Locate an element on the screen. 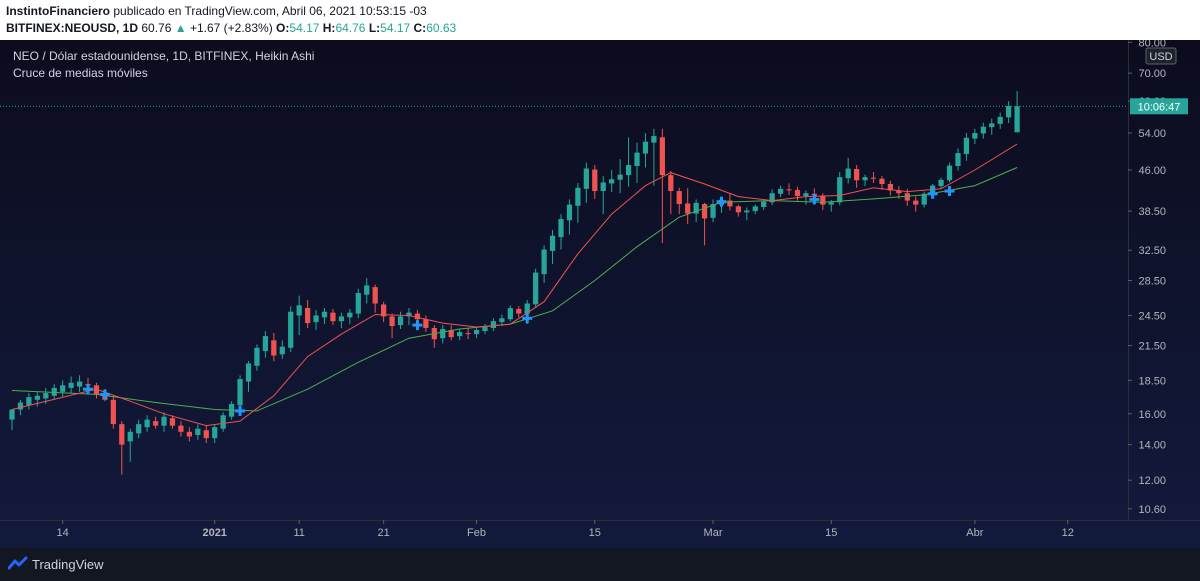 The width and height of the screenshot is (1200, 581). countdown-label: 10:06:47 is located at coordinates (1159, 107).